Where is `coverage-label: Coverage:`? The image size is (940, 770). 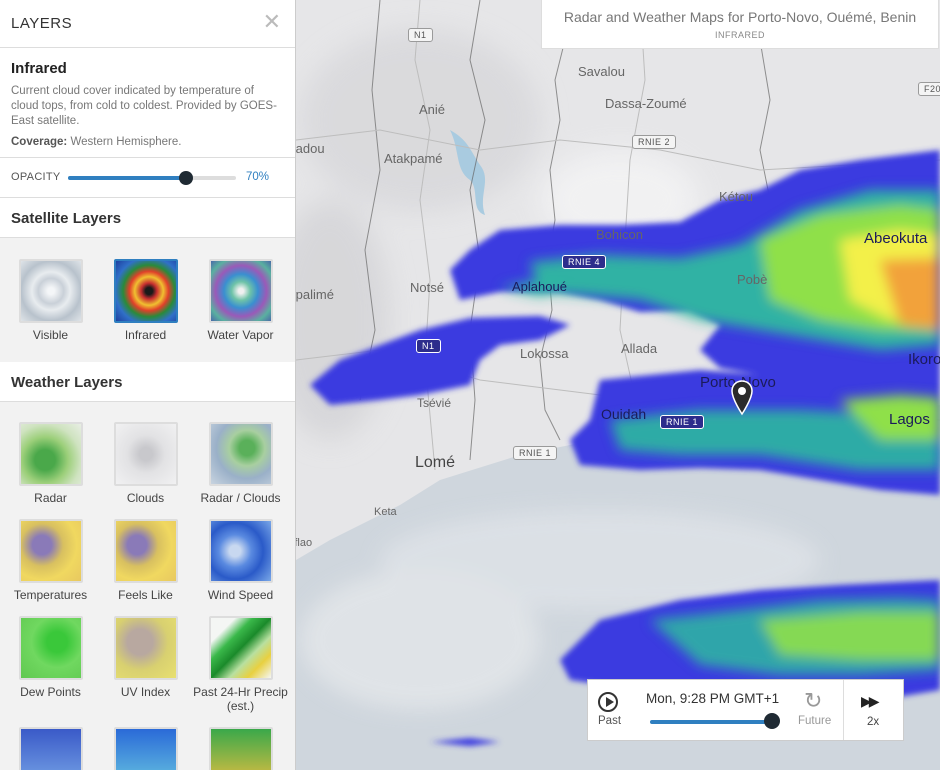
coverage-label: Coverage: is located at coordinates (39, 142).